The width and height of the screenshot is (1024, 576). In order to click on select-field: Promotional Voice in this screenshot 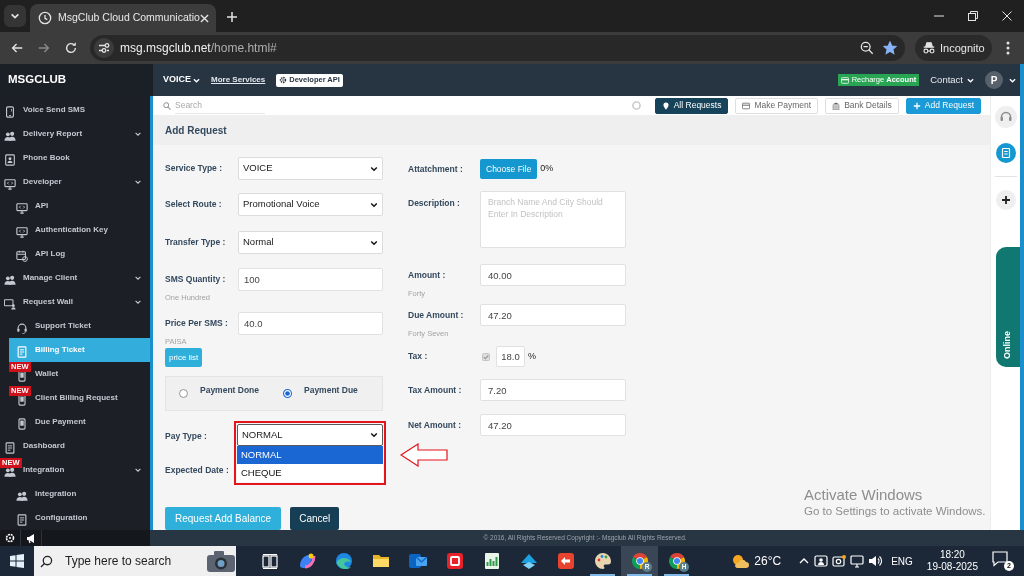, I will do `click(310, 204)`.